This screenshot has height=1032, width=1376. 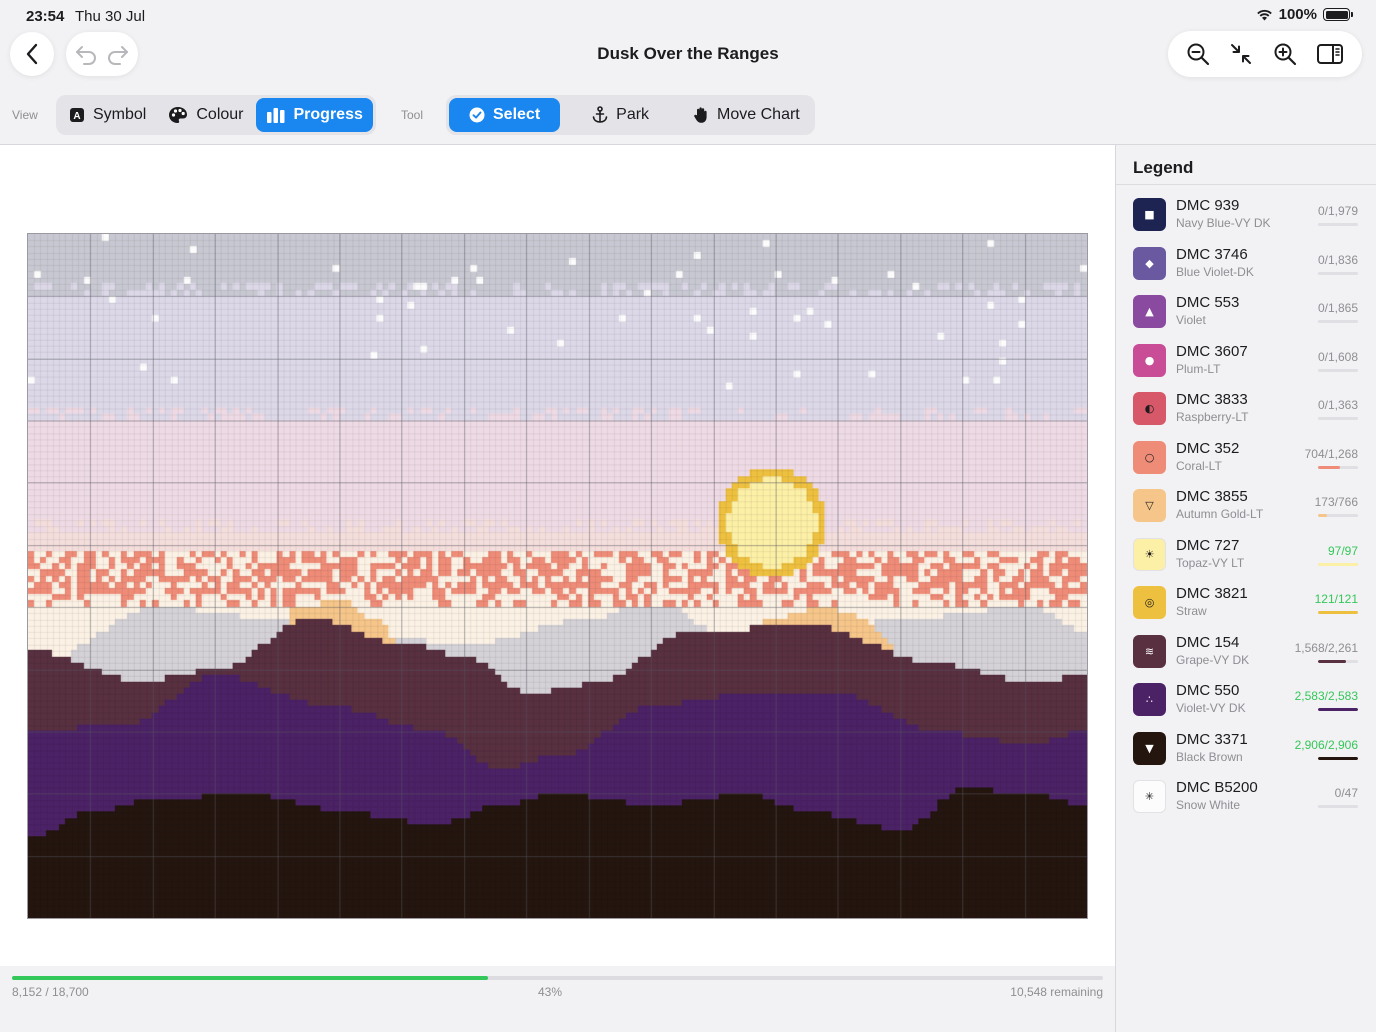 I want to click on thread-description: Black Brown, so click(x=1209, y=756).